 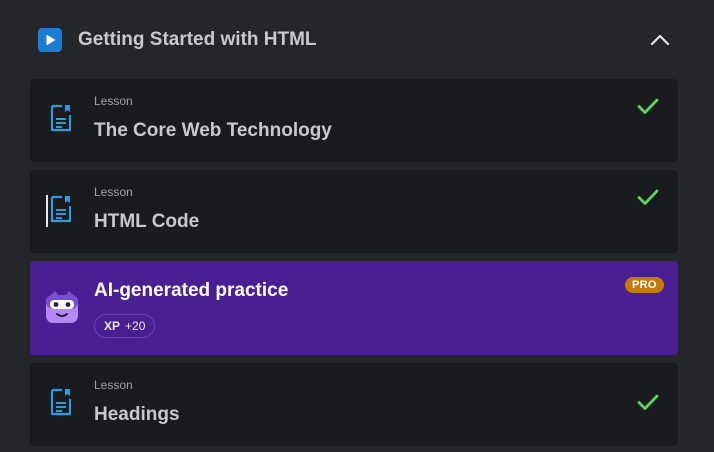 I want to click on xp-badge: XP +20, so click(x=125, y=326).